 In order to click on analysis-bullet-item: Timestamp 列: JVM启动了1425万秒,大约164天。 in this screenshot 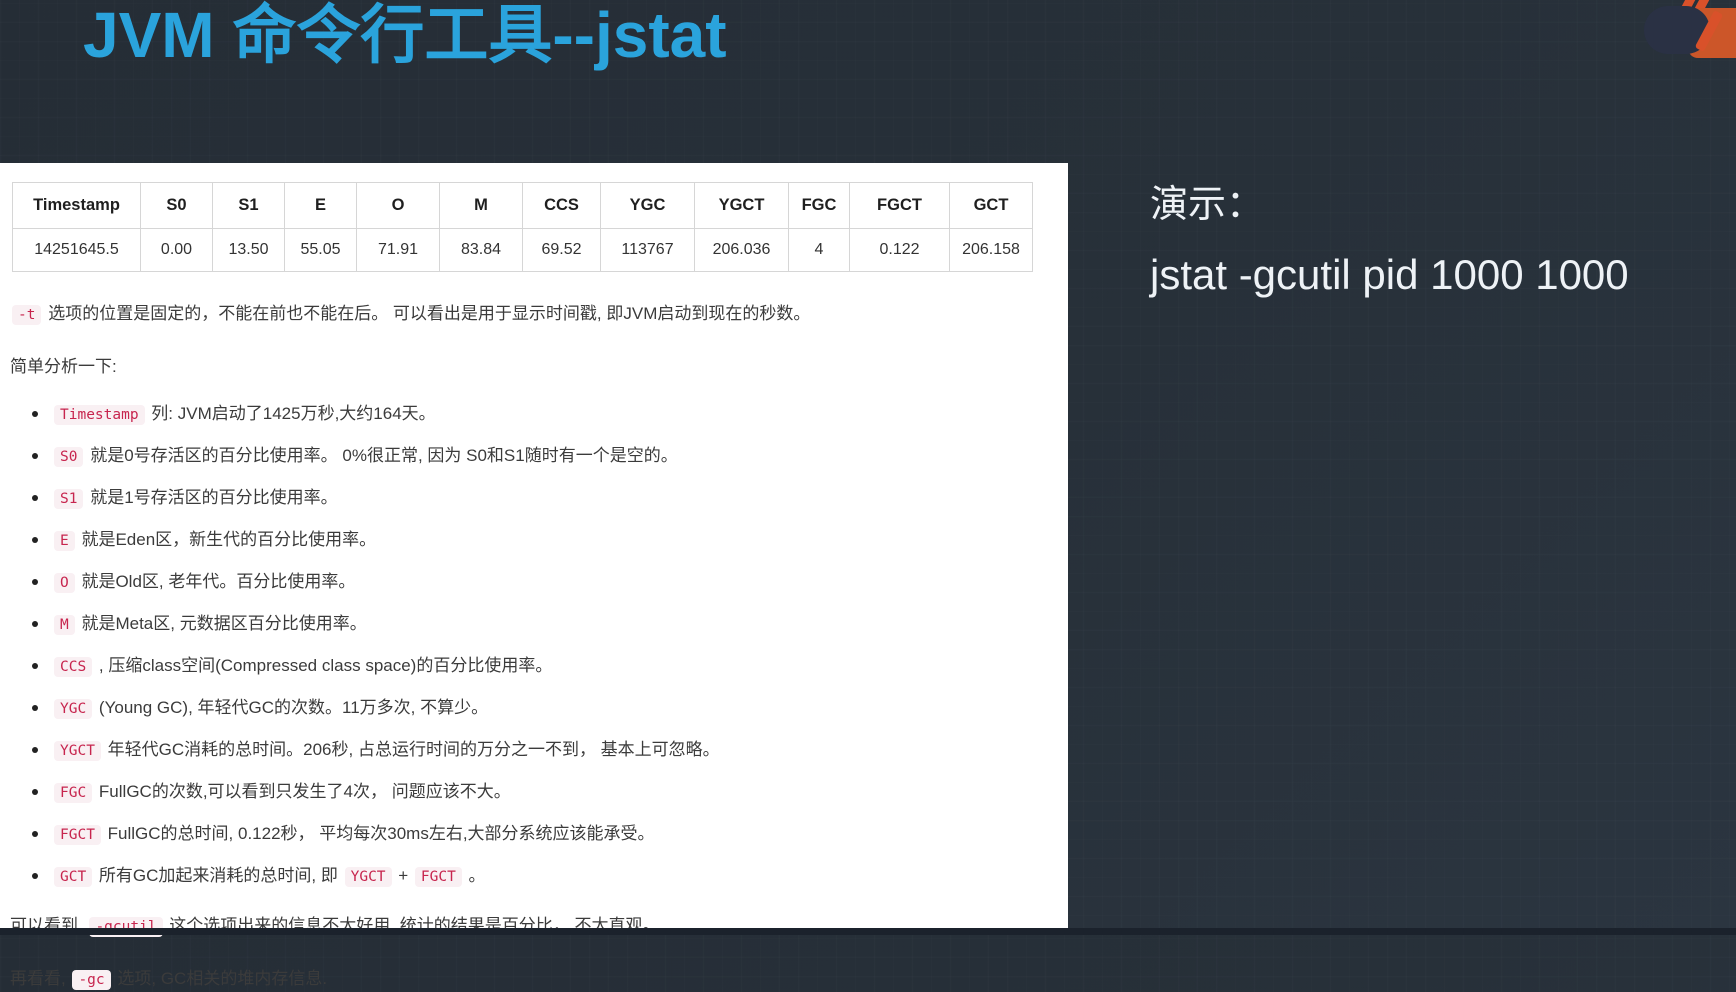, I will do `click(543, 414)`.